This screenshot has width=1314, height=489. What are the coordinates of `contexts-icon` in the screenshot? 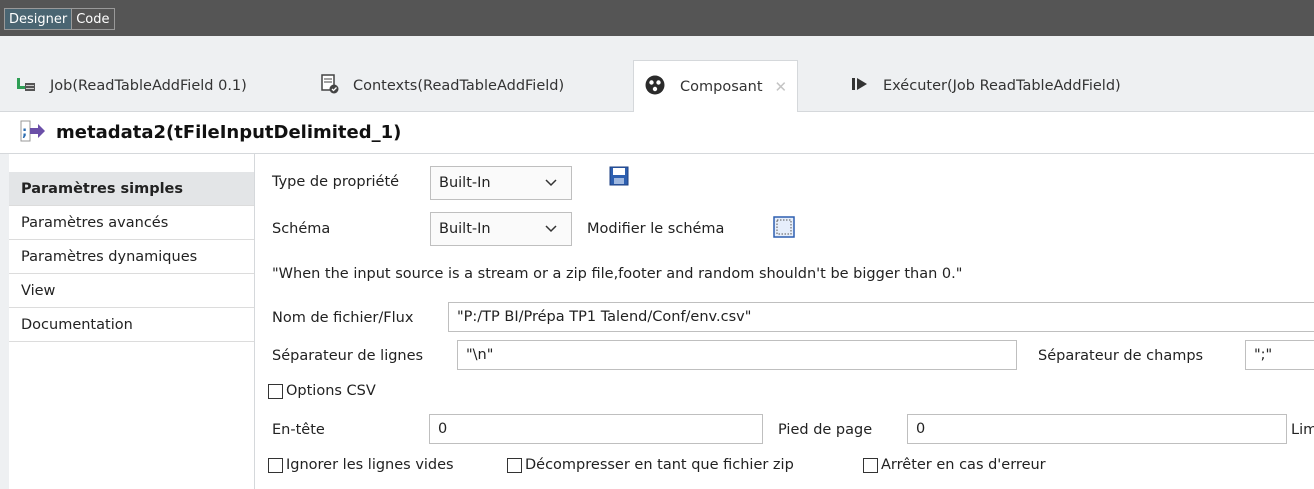 It's located at (330, 86).